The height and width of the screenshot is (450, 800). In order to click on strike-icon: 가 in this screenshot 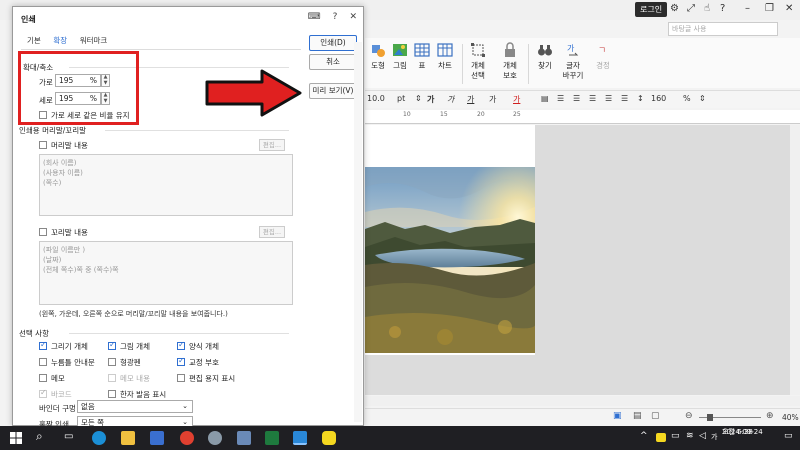, I will do `click(492, 99)`.